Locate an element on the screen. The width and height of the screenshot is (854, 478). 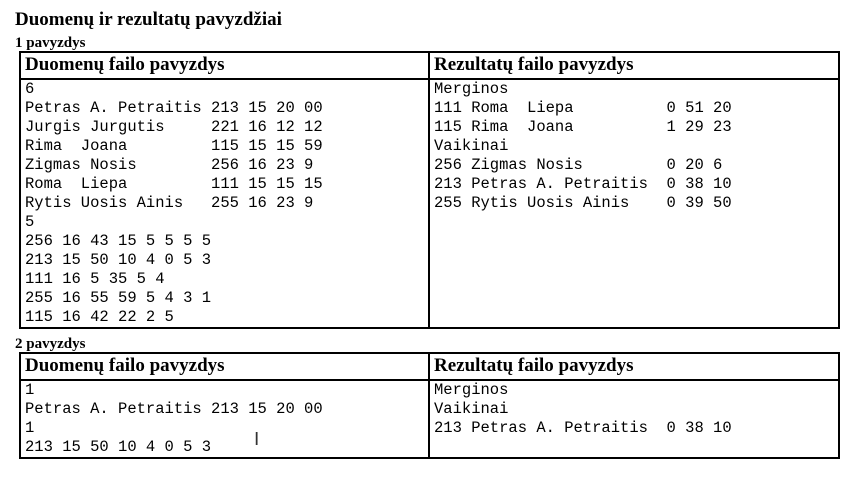
example-1-label: 1 pavyzdys is located at coordinates (50, 43).